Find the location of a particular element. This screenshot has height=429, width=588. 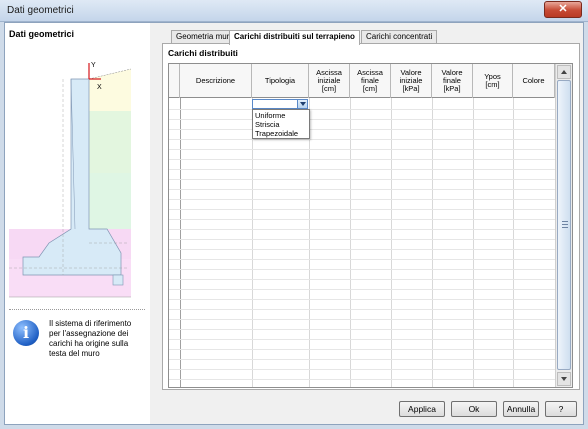

tab-carichi-distribuiti: Carichi distribuiti sul terrapieno is located at coordinates (294, 37).